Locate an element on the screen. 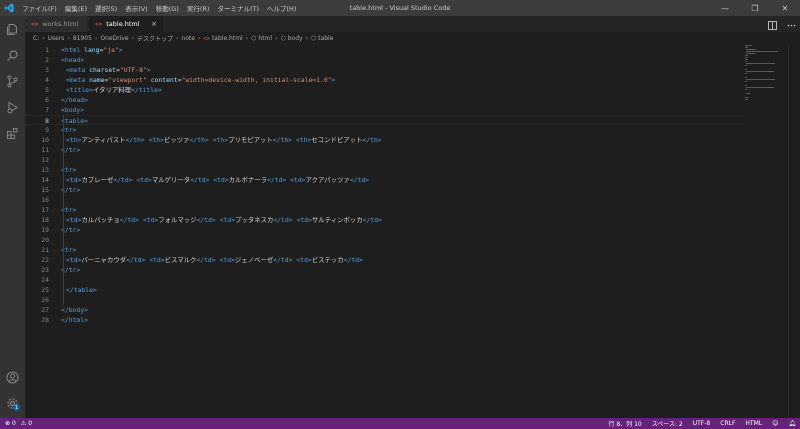 This screenshot has height=429, width=800. code-line: 25 </table> is located at coordinates (385, 290).